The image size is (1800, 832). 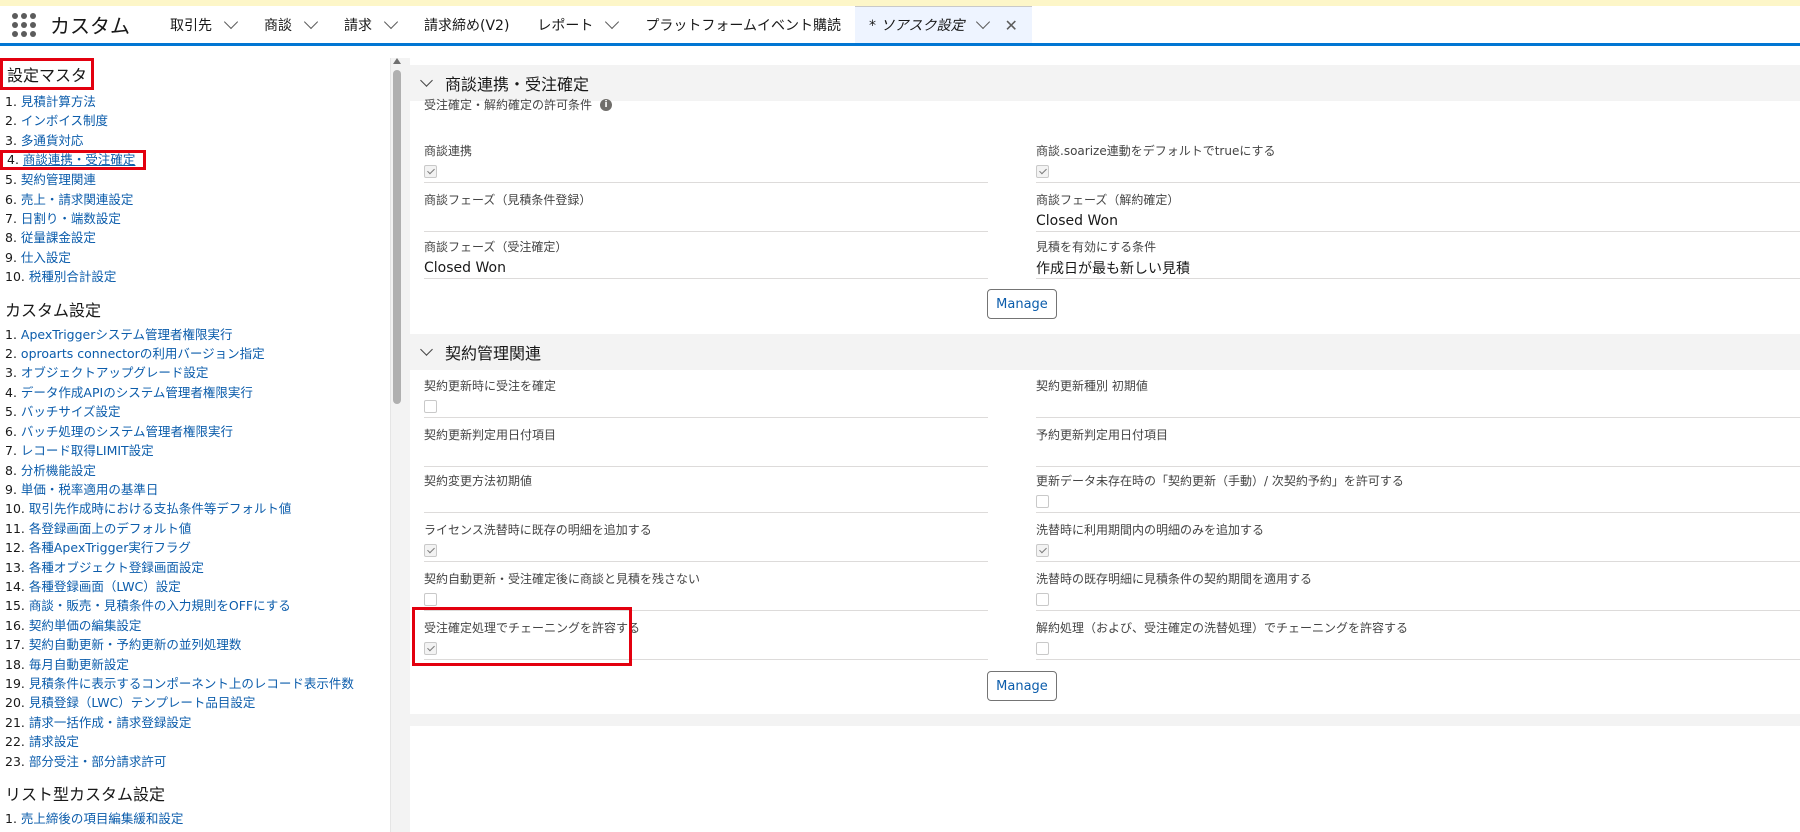 I want to click on master-link-metered: 従量課金設定, so click(x=58, y=237).